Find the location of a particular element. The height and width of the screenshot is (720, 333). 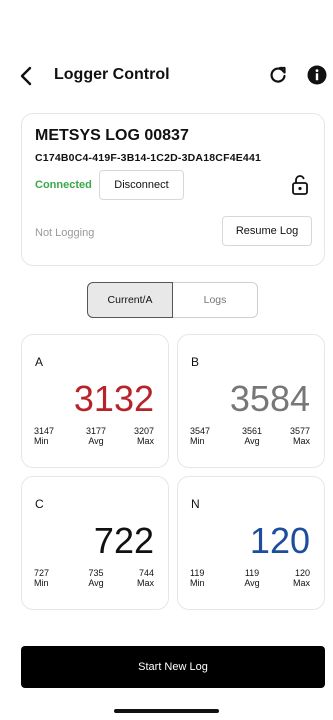

disconnect-button: Disconnect is located at coordinates (141, 185).